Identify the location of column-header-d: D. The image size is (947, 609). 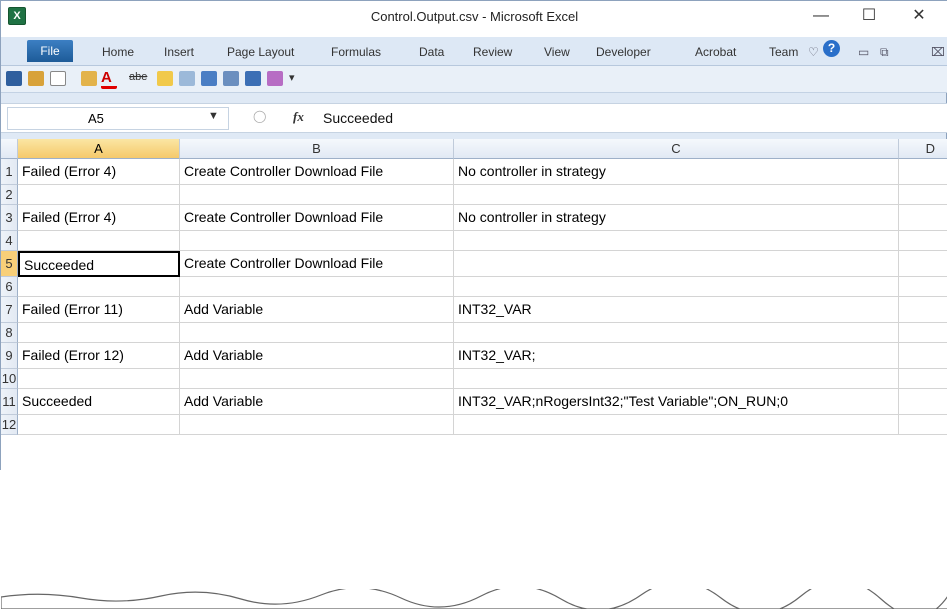
(923, 149).